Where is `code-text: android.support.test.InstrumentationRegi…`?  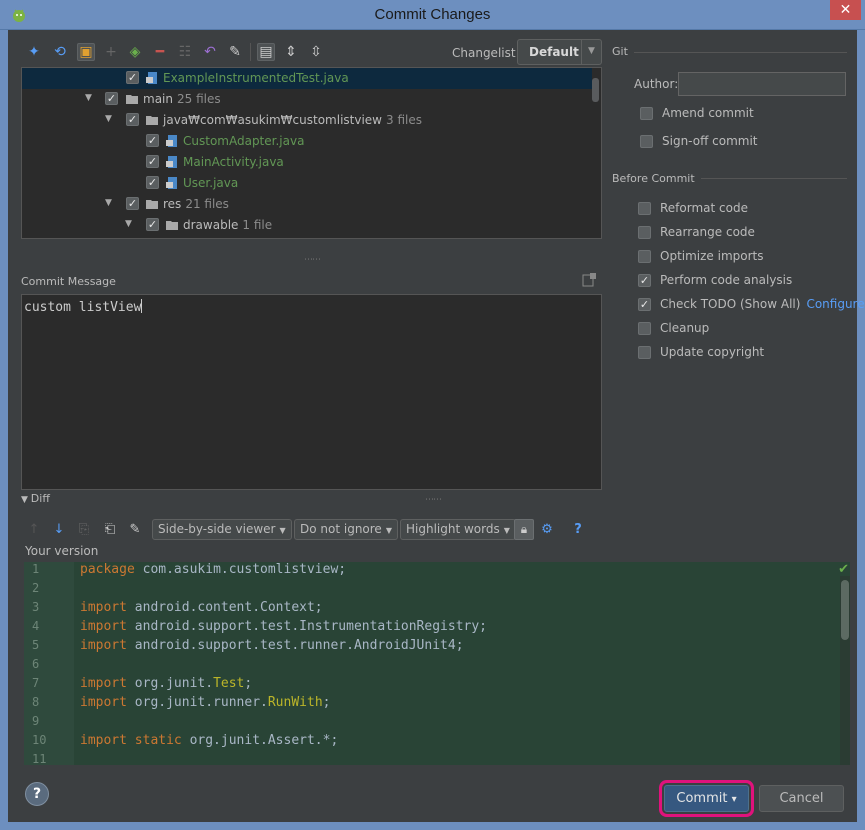 code-text: android.support.test.InstrumentationRegi… is located at coordinates (306, 626).